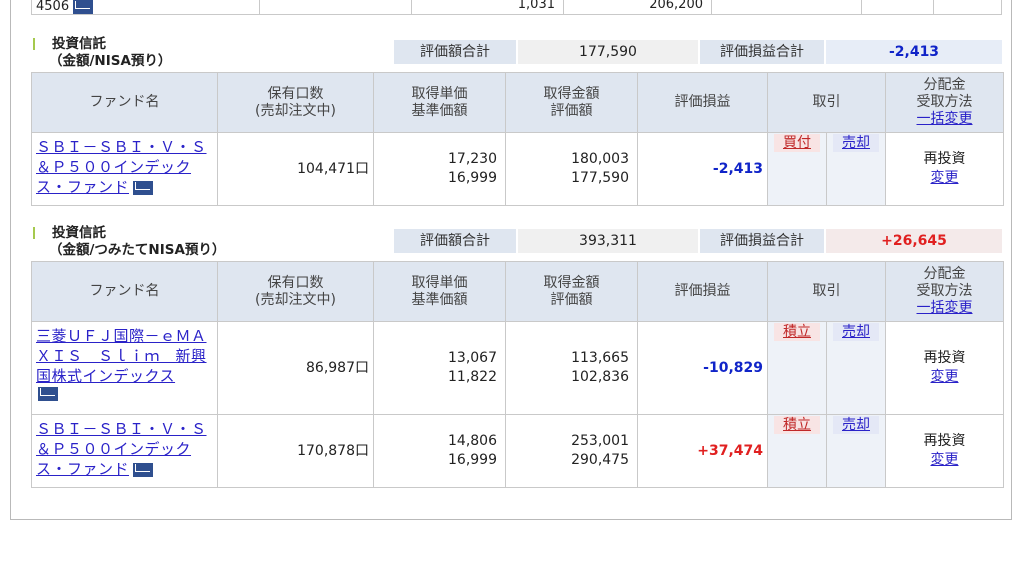 The height and width of the screenshot is (576, 1024). Describe the element at coordinates (137, 250) in the screenshot. I see `section-title-line2: （金額/つみたてNISA預り）` at that location.